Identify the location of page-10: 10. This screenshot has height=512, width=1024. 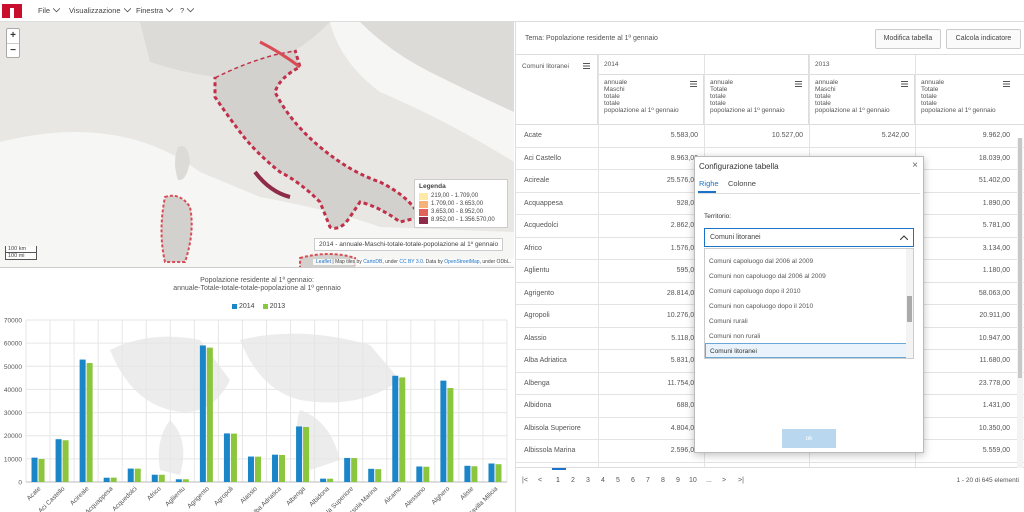
(693, 480).